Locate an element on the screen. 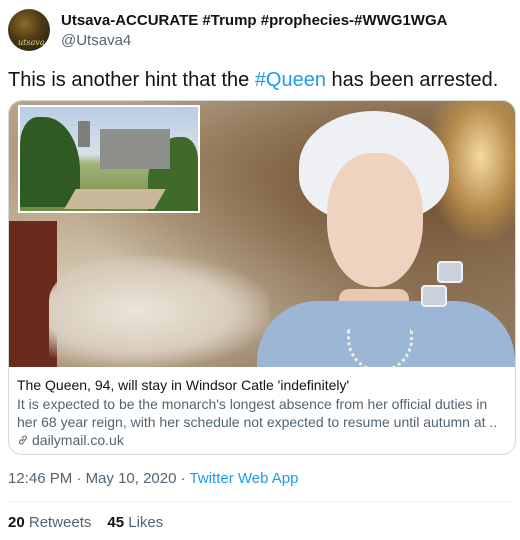 This screenshot has height=540, width=520. retweets-stat: 20 Retweets is located at coordinates (49, 522).